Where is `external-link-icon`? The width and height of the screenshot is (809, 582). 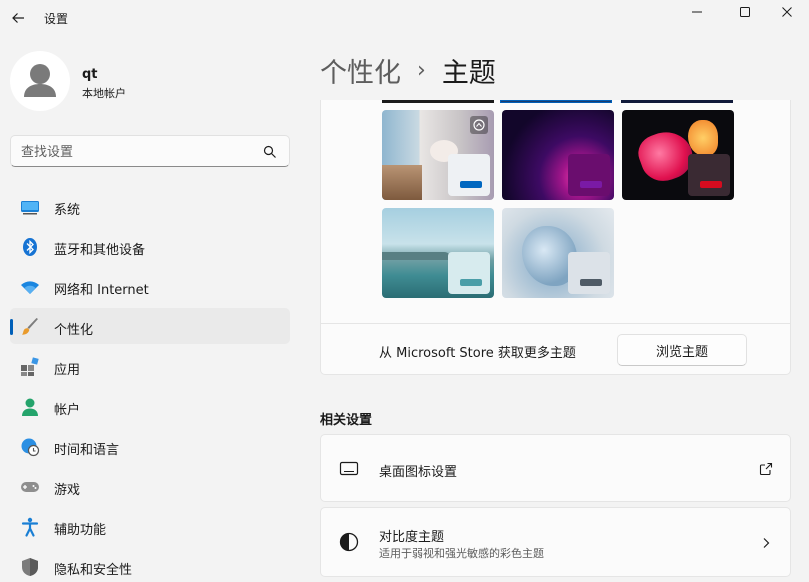 external-link-icon is located at coordinates (766, 469).